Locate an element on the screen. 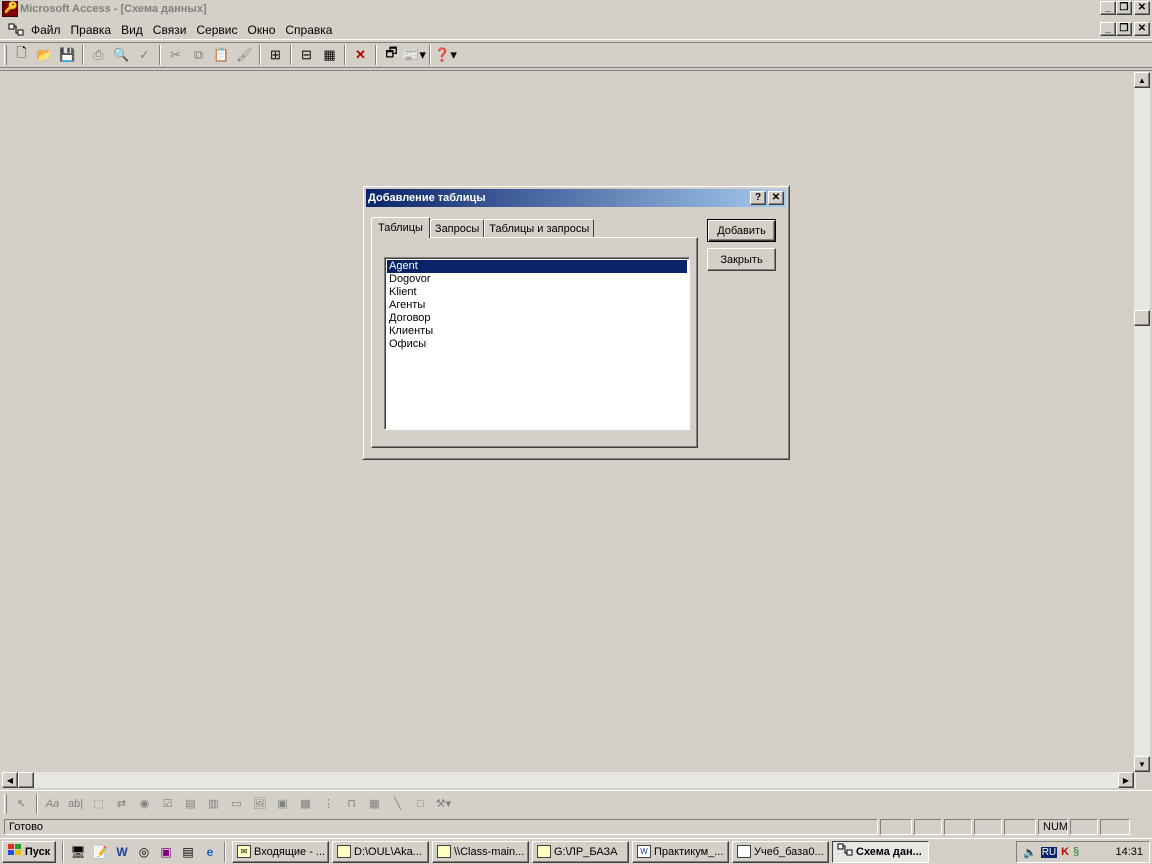 Image resolution: width=1152 pixels, height=864 pixels. list-item: Агенты is located at coordinates (537, 305).